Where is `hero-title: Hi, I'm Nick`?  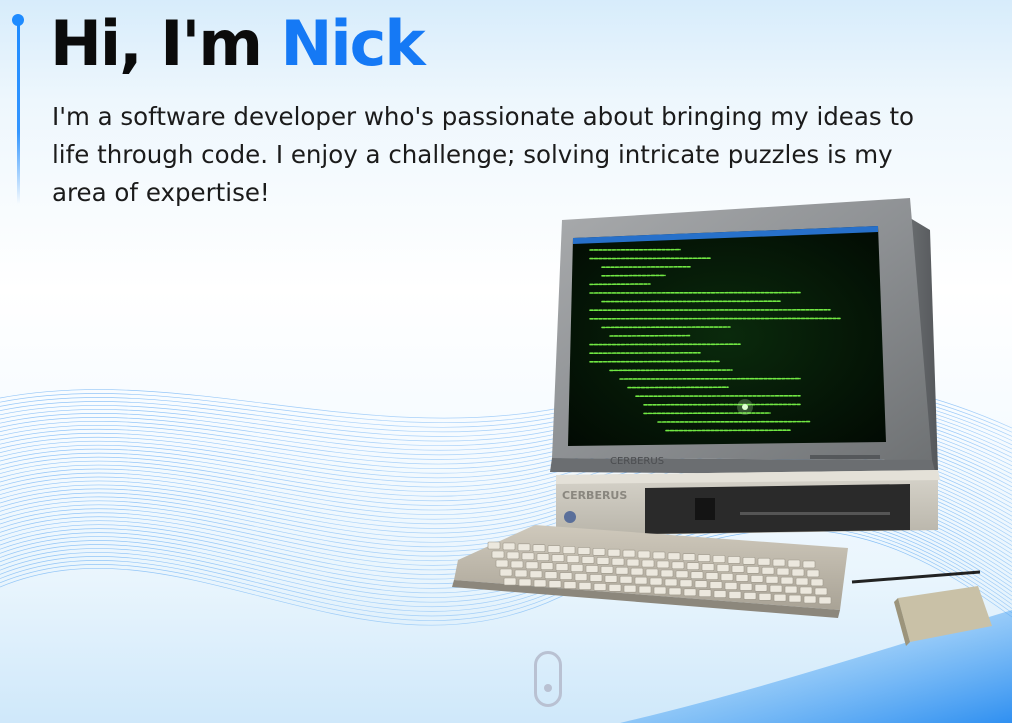
hero-title: Hi, I'm Nick is located at coordinates (238, 45).